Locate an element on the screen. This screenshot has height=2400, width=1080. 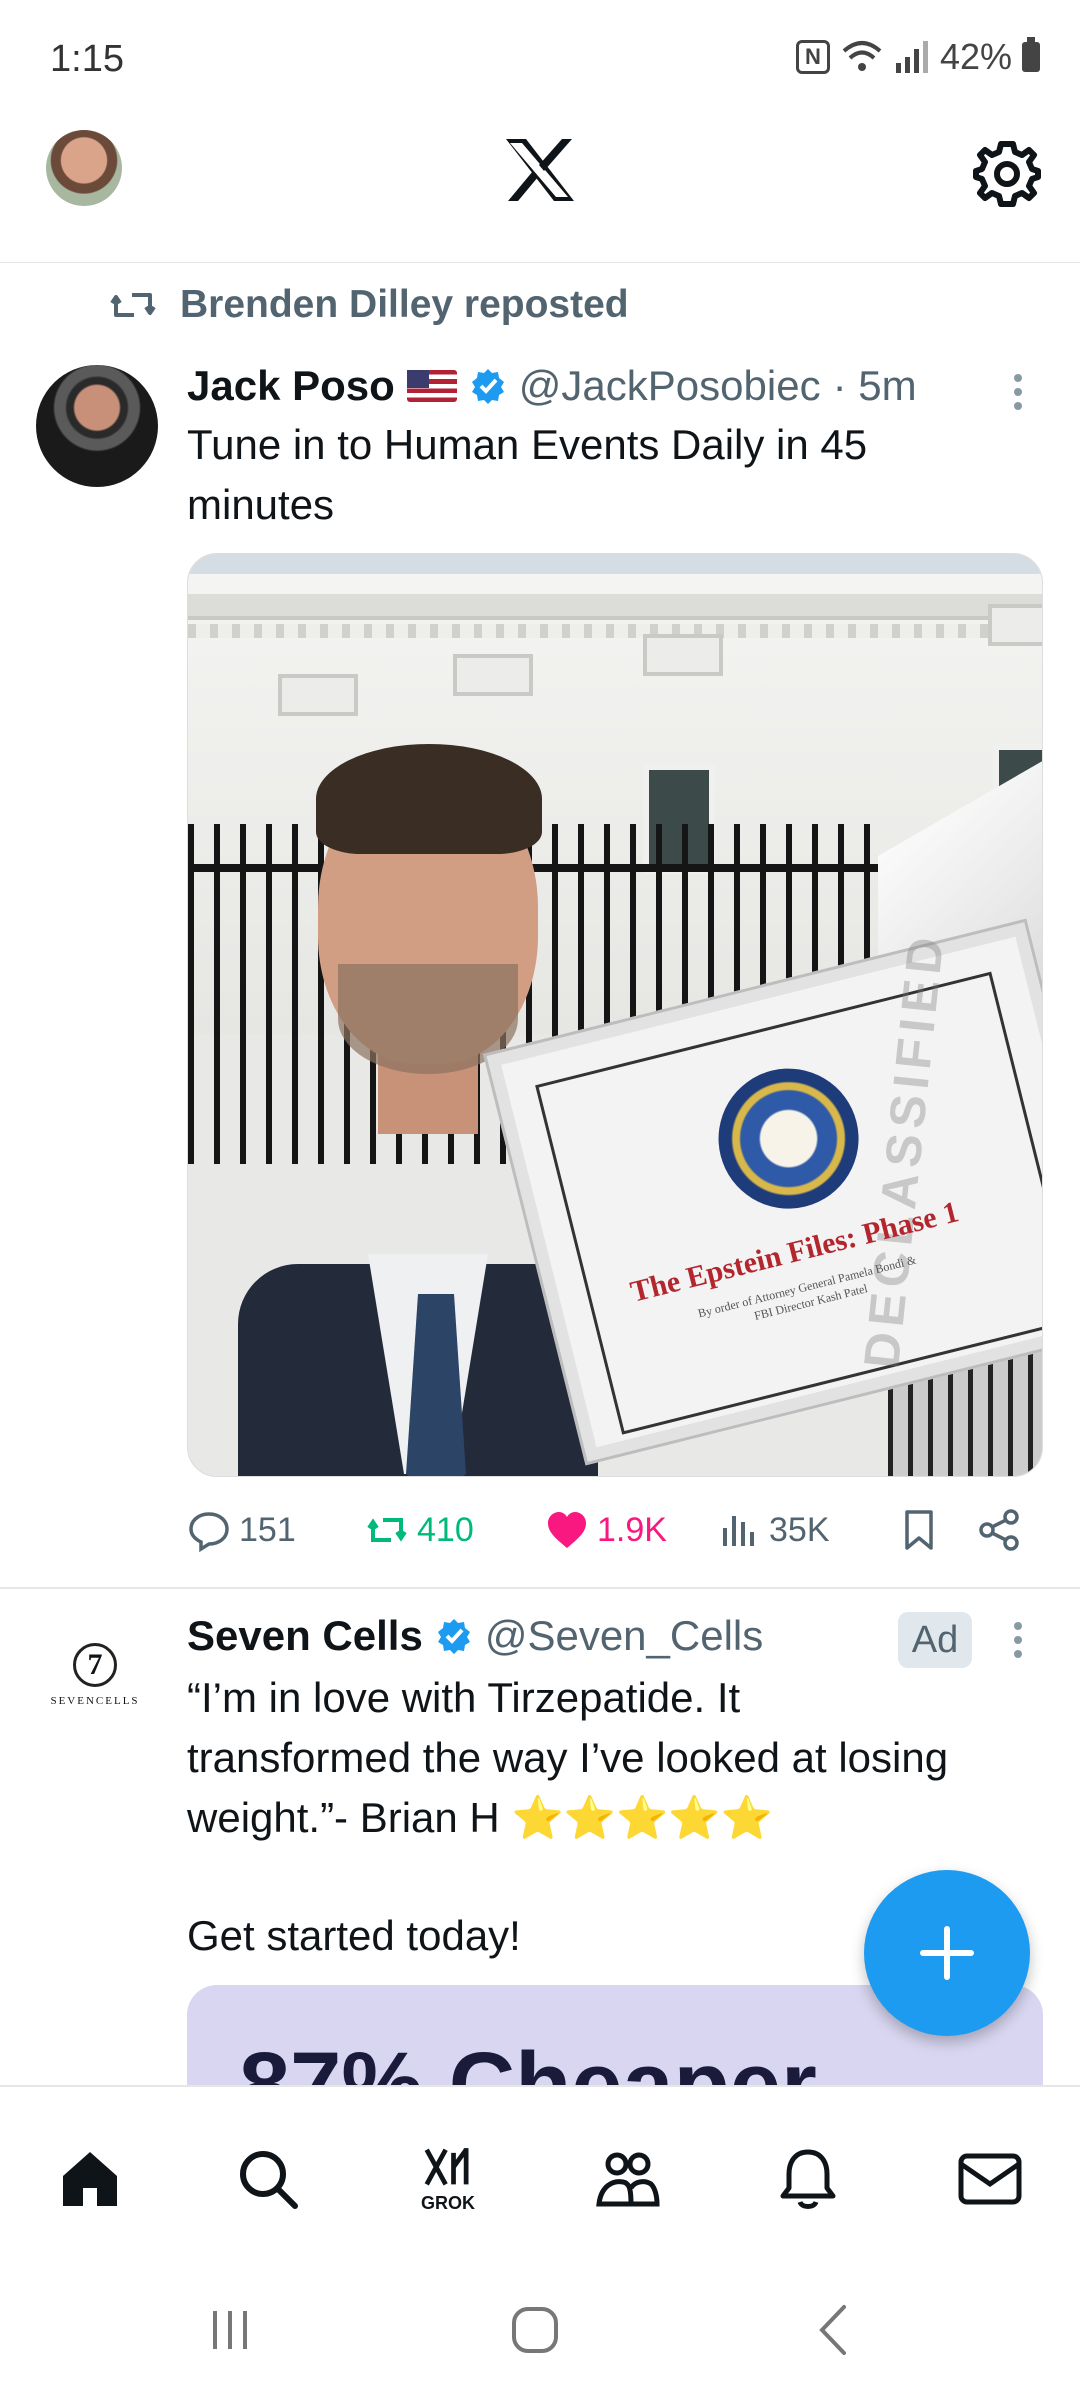
tweet-time: · 5m is located at coordinates (874, 385).